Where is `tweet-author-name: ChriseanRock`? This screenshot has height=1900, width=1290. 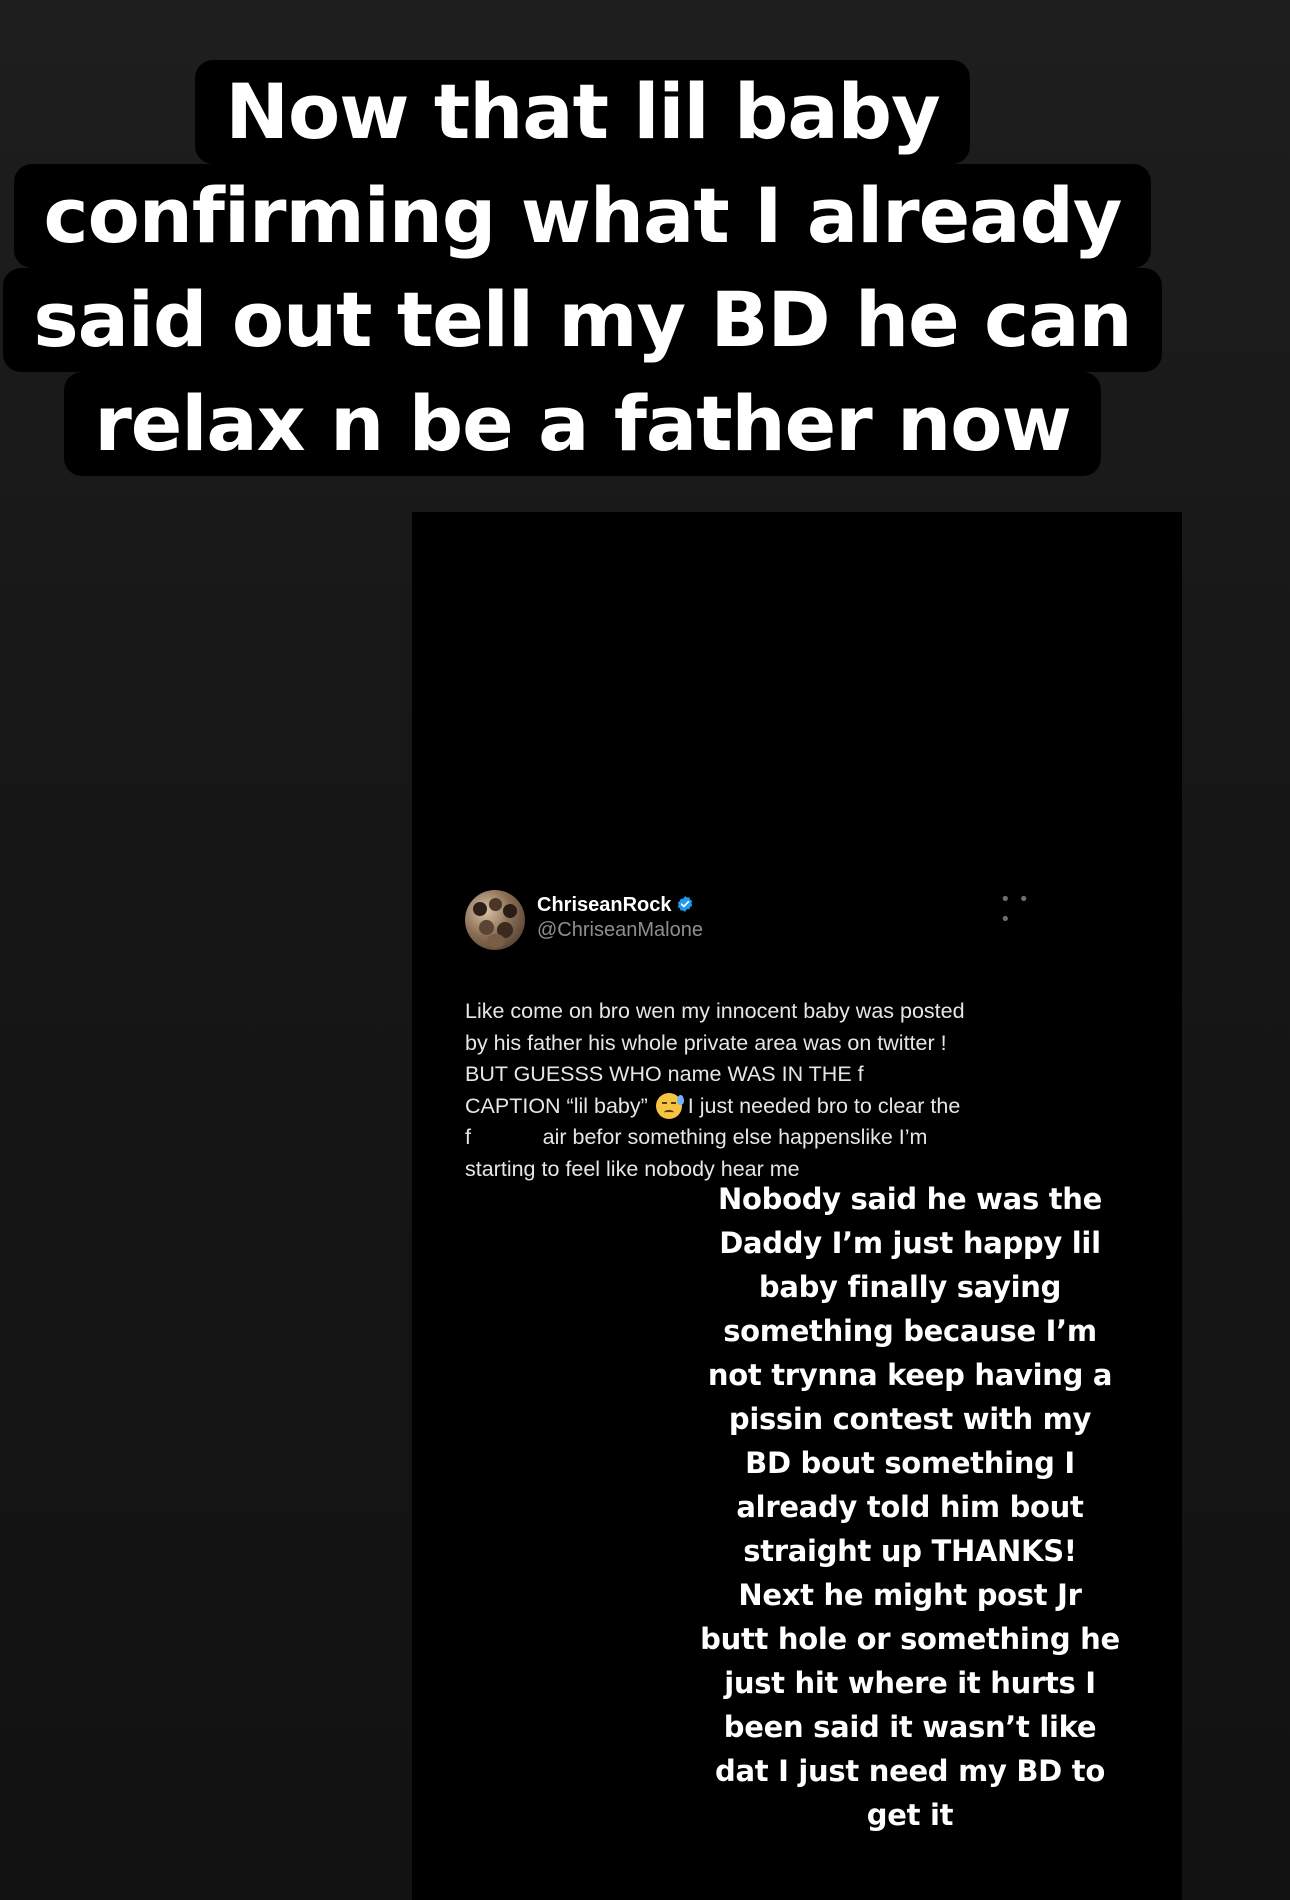 tweet-author-name: ChriseanRock is located at coordinates (615, 905).